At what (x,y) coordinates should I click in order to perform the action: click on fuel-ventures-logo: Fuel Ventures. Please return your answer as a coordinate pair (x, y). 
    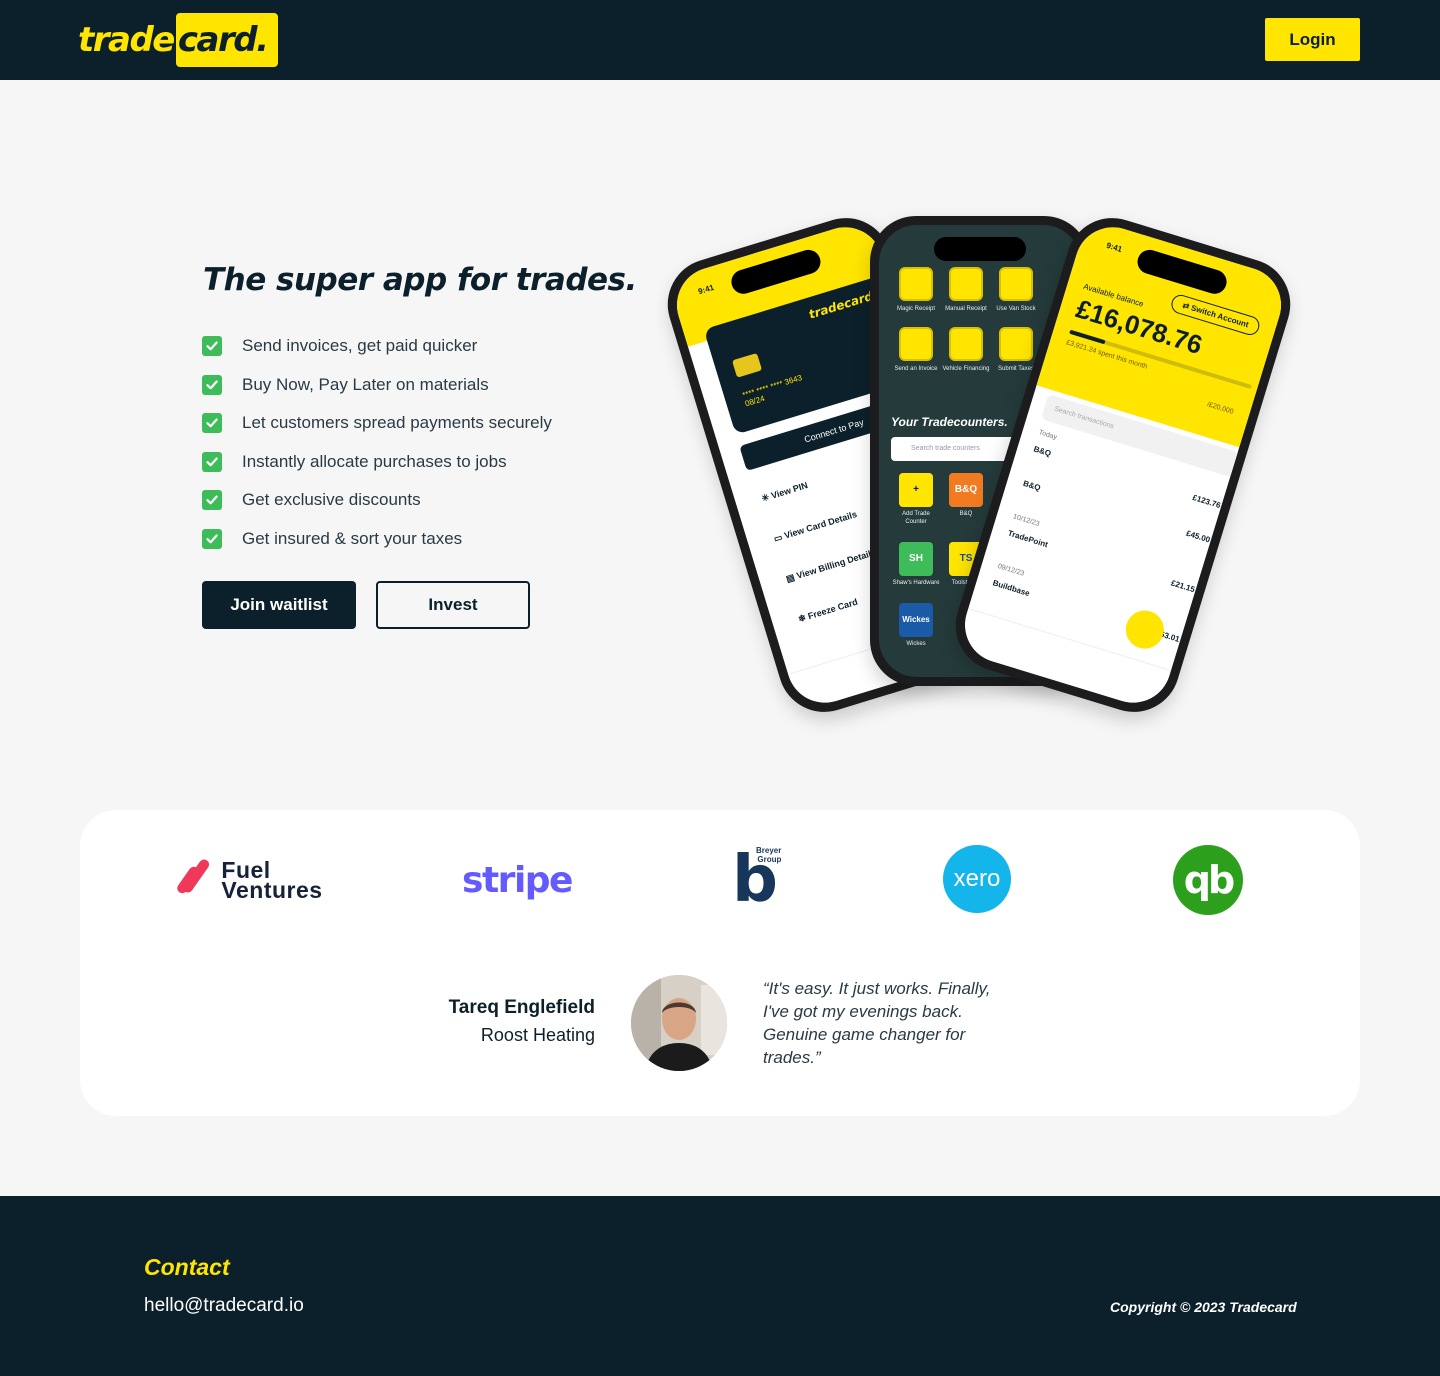
    Looking at the image, I should click on (250, 880).